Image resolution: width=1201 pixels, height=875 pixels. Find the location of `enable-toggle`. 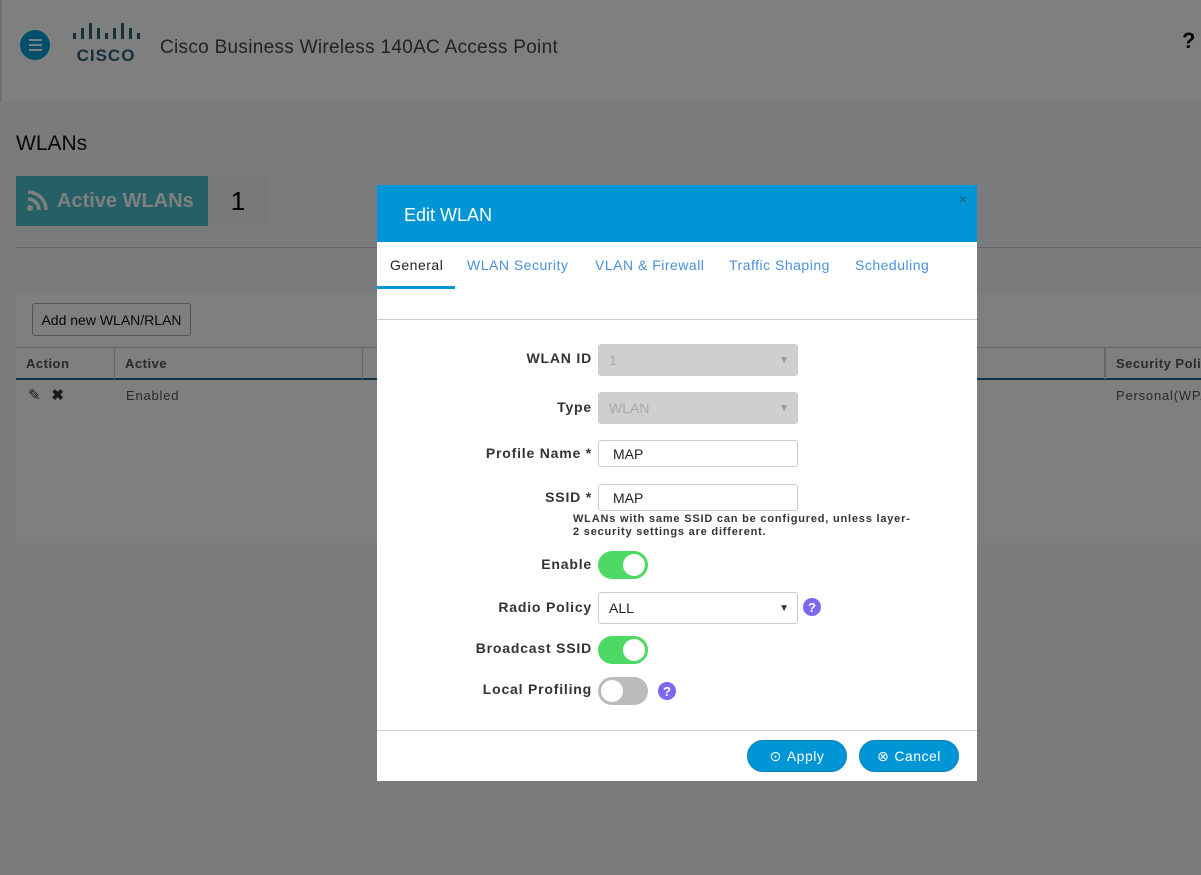

enable-toggle is located at coordinates (623, 565).